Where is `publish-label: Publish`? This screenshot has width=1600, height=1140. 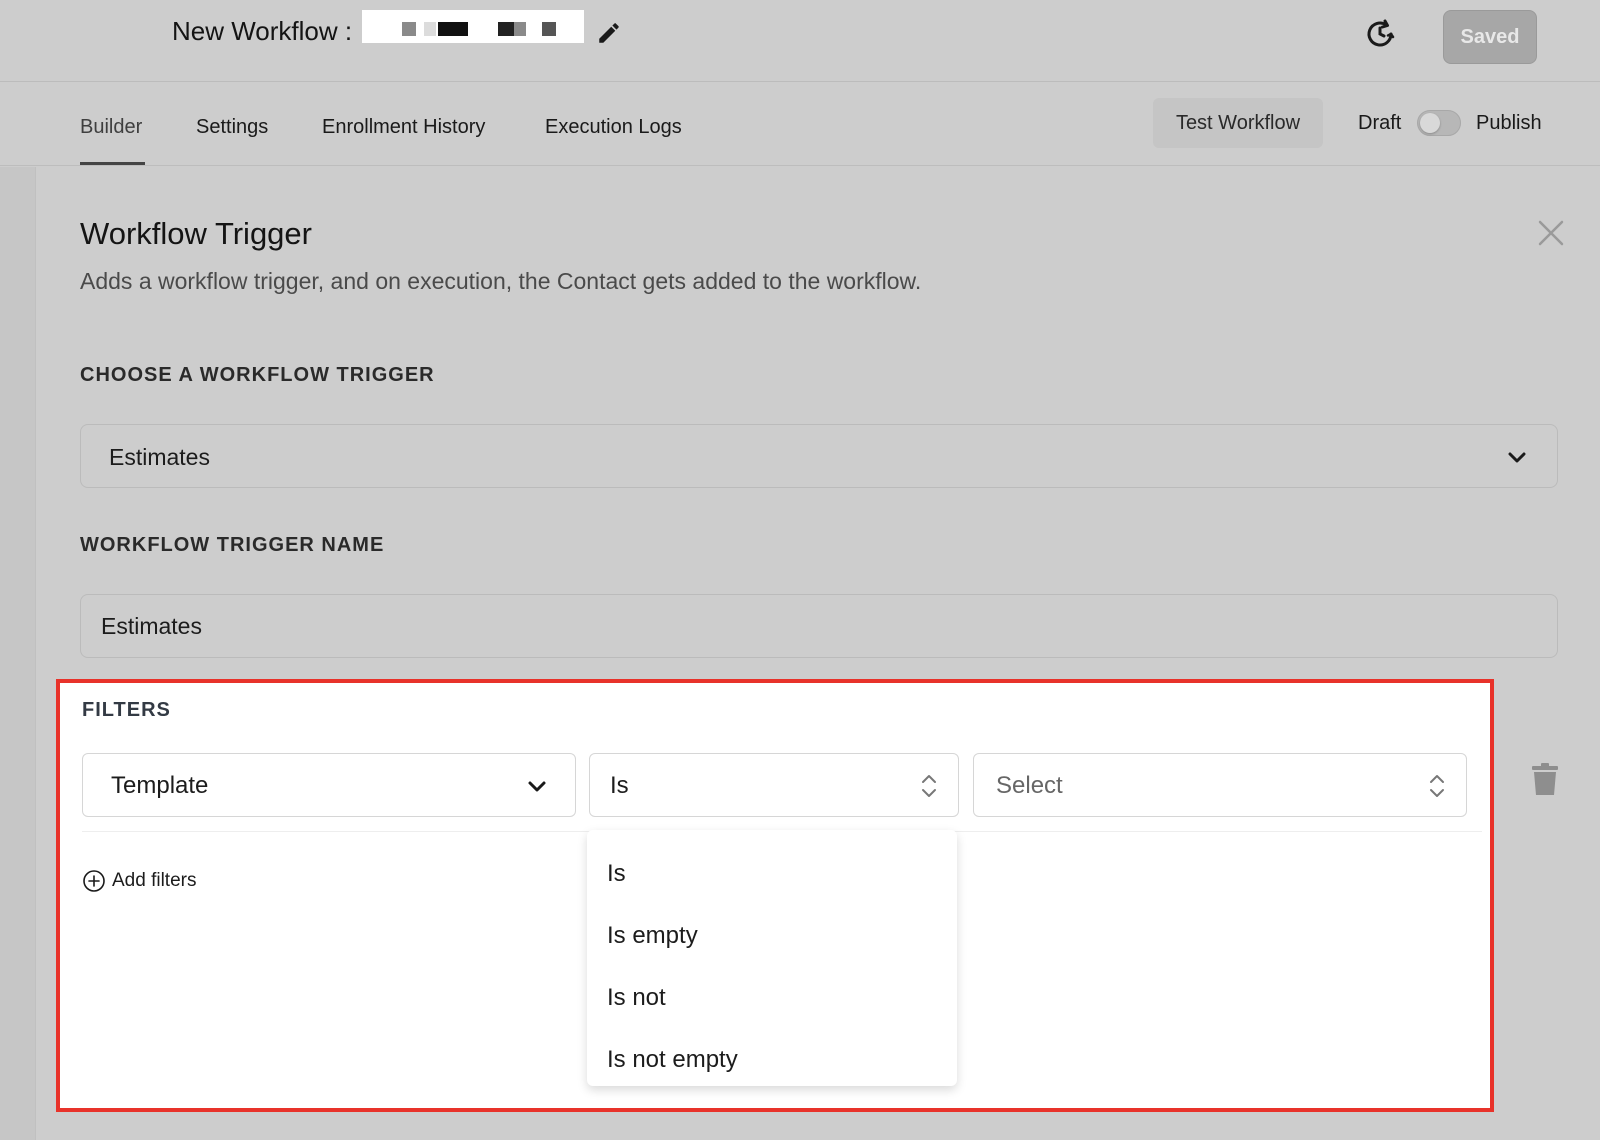
publish-label: Publish is located at coordinates (1509, 123).